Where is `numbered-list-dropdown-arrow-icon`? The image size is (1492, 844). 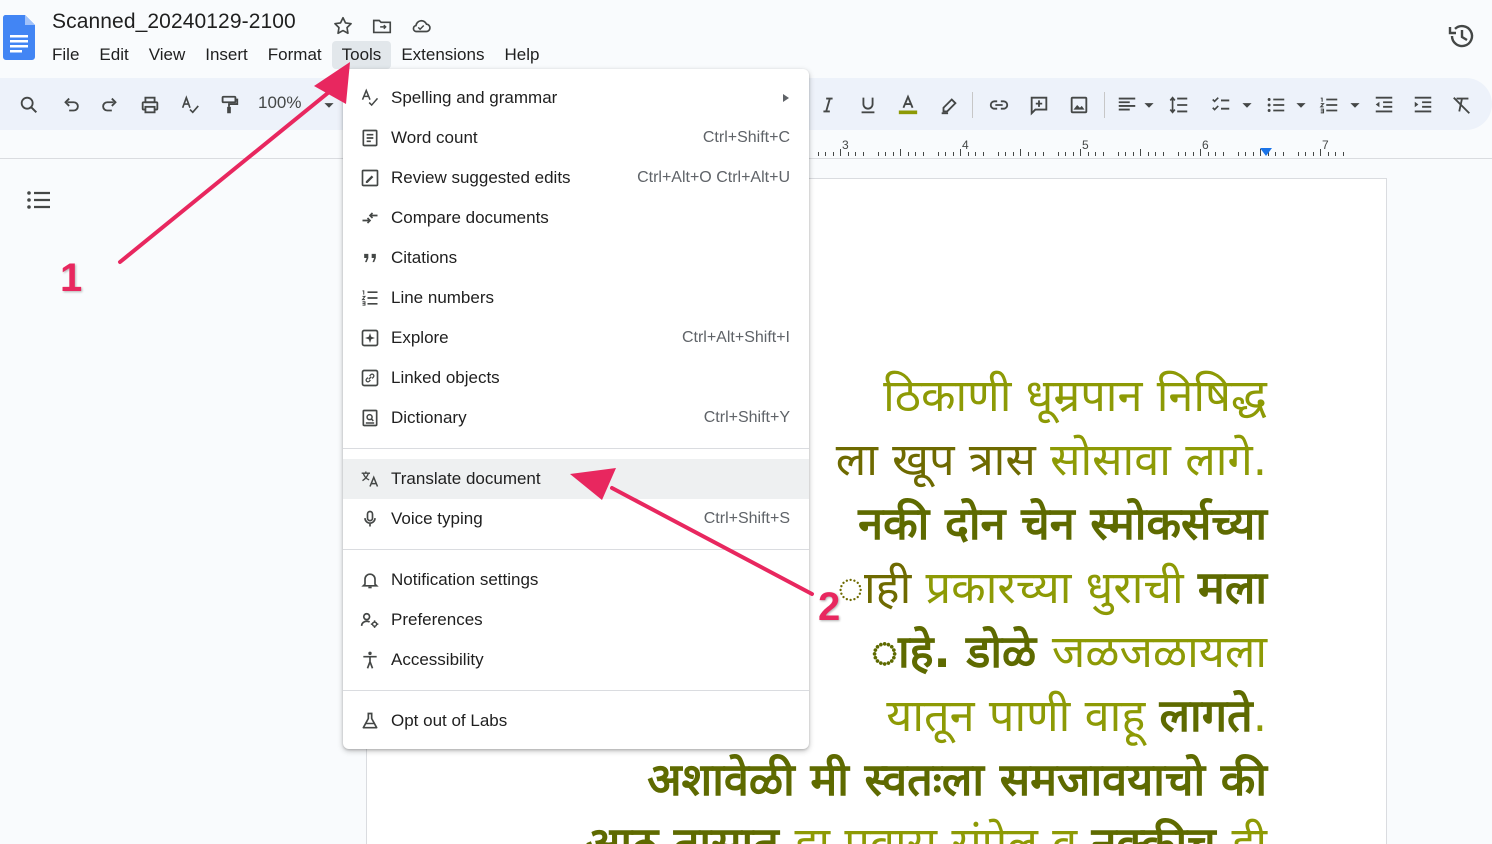
numbered-list-dropdown-arrow-icon is located at coordinates (1355, 105).